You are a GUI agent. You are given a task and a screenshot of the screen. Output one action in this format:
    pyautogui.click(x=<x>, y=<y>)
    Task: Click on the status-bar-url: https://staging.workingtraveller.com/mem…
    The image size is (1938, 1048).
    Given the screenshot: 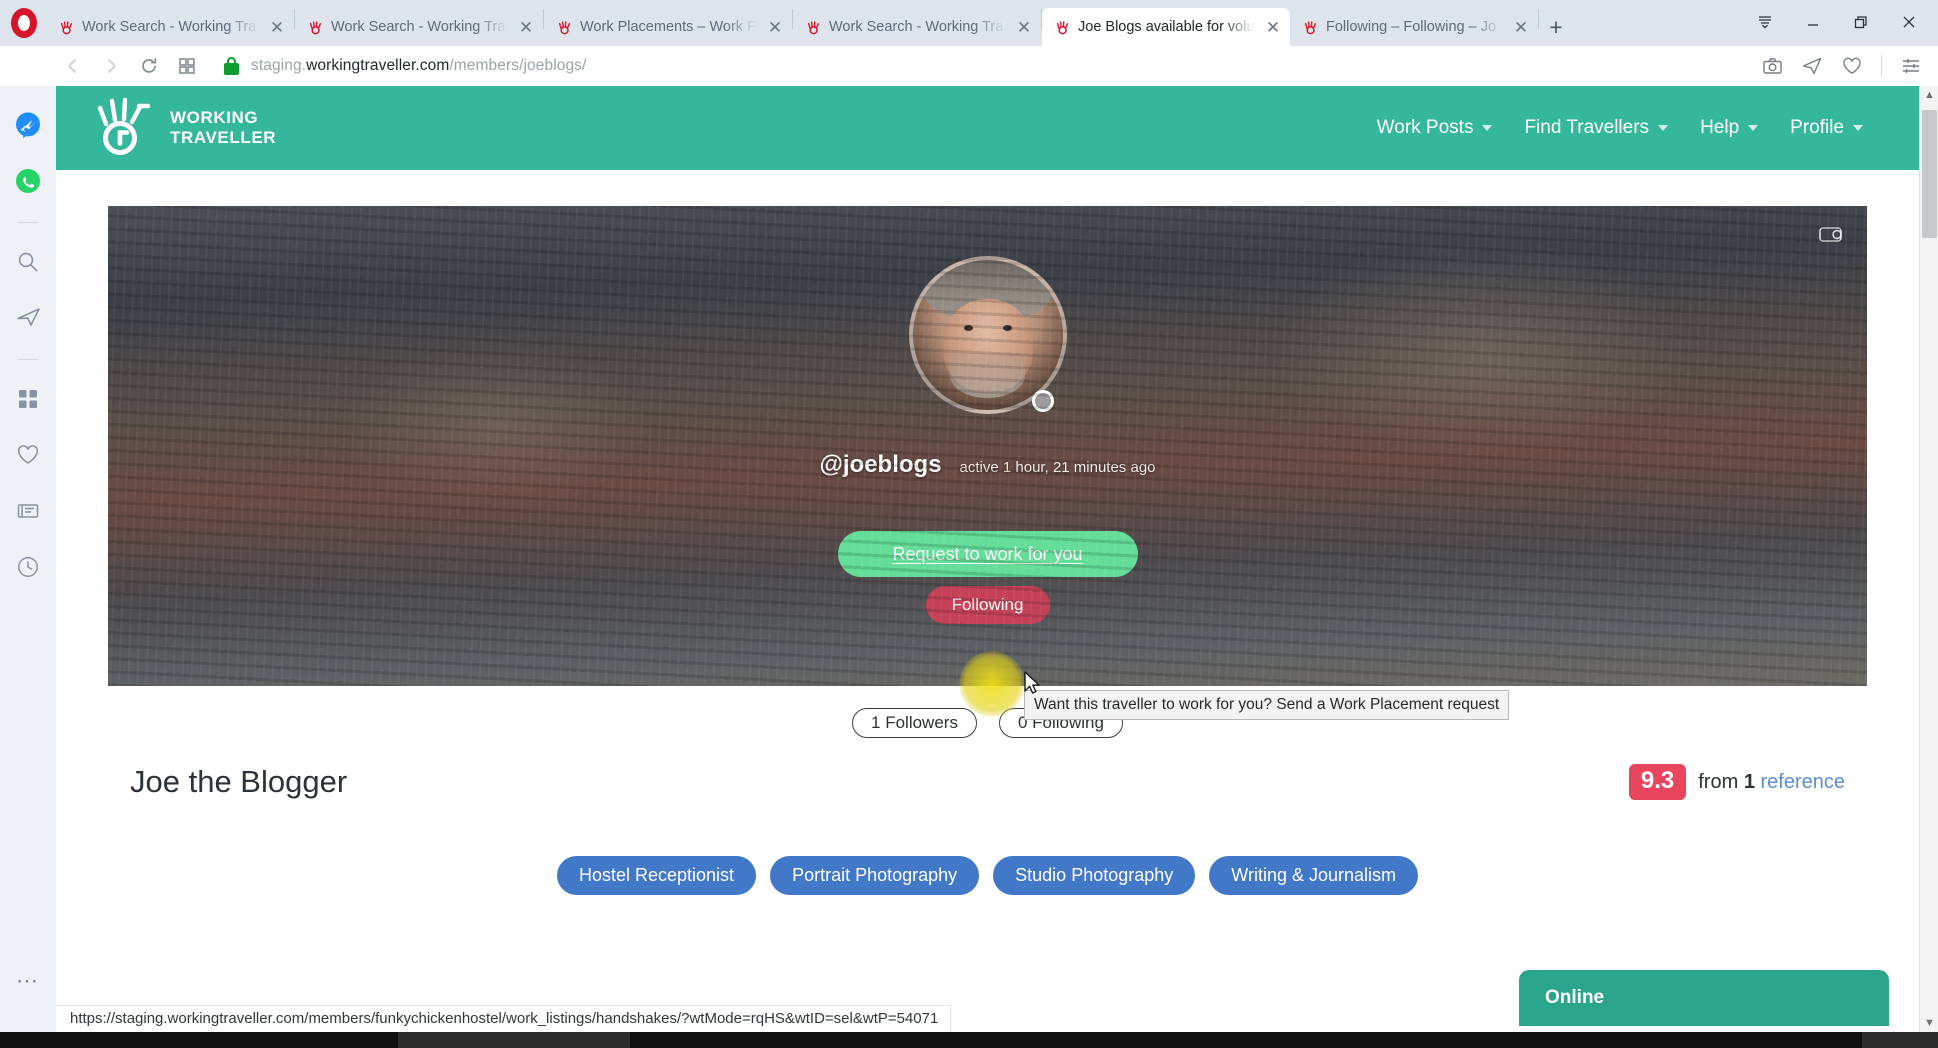 What is the action you would take?
    pyautogui.click(x=504, y=1018)
    